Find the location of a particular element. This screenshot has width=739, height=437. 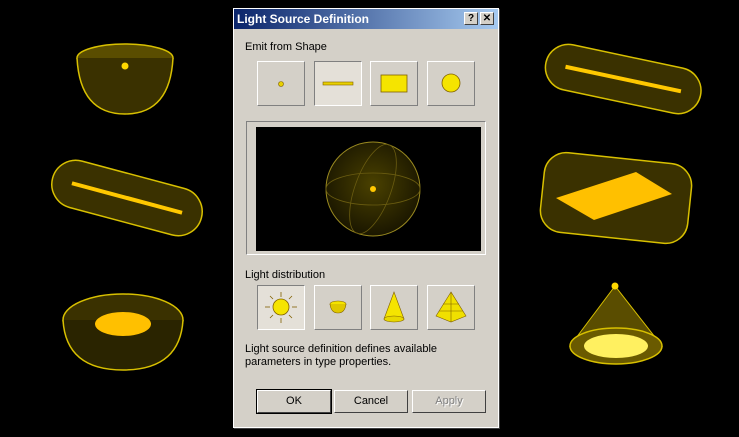

emit-from-shape-label: Emit from Shape is located at coordinates (286, 47).